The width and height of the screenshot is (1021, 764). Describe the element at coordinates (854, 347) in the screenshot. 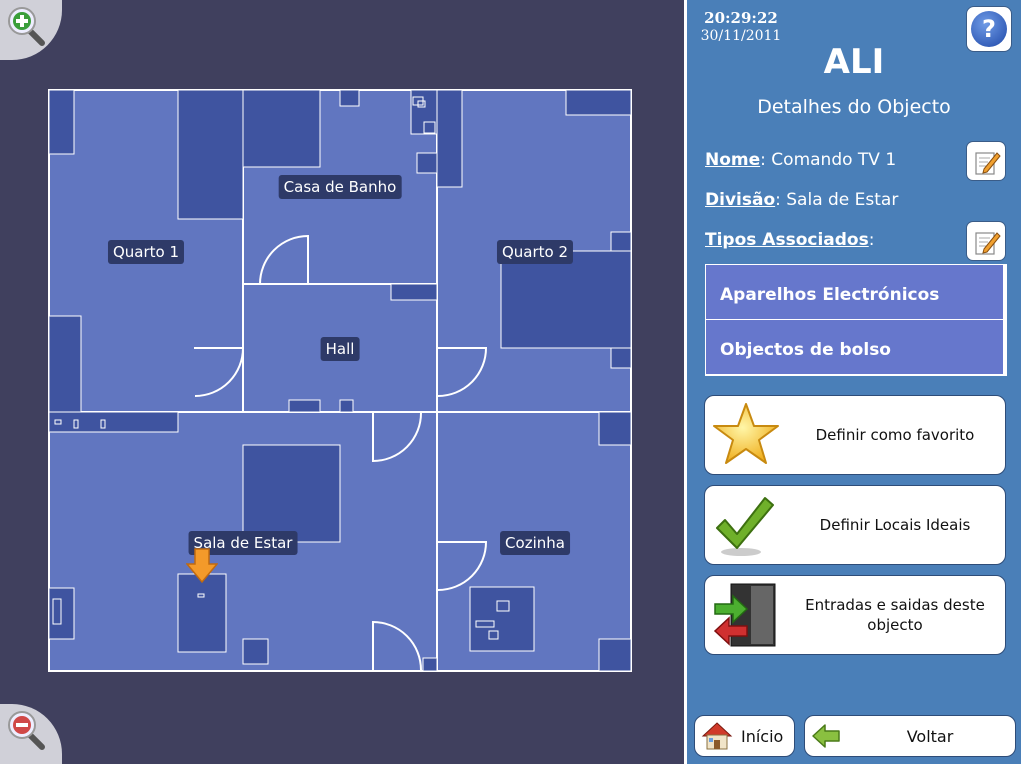

I see `type-list-item: Objectos de bolso` at that location.